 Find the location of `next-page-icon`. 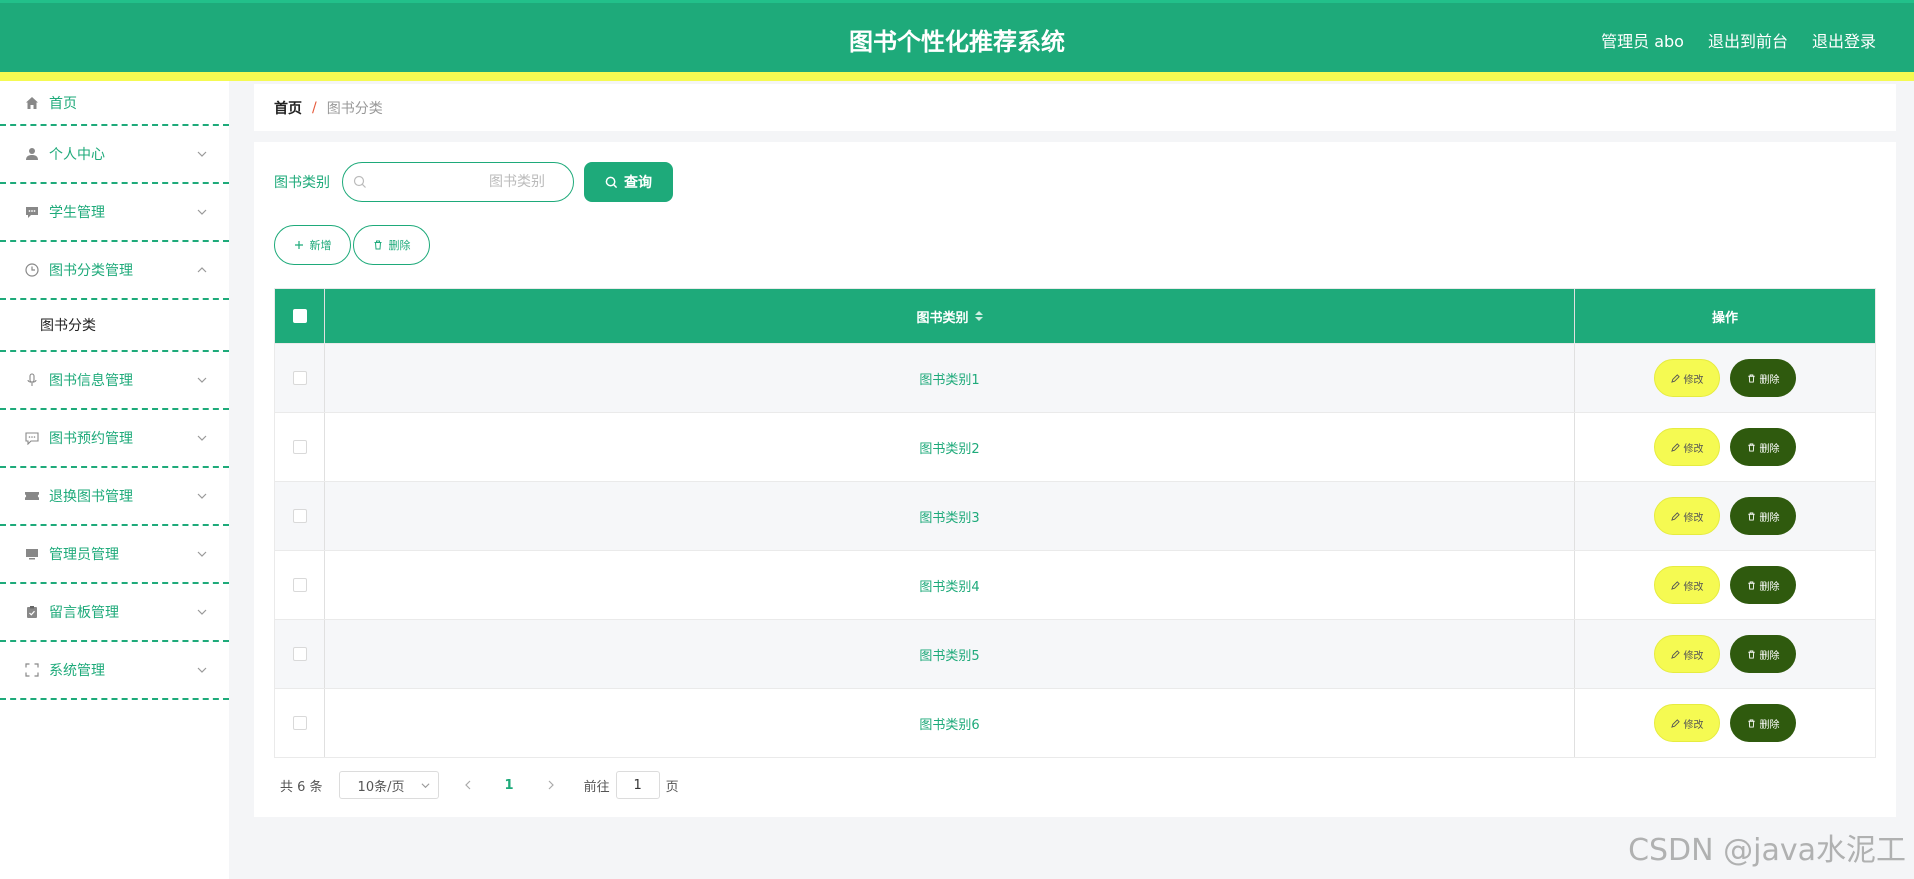

next-page-icon is located at coordinates (551, 785).